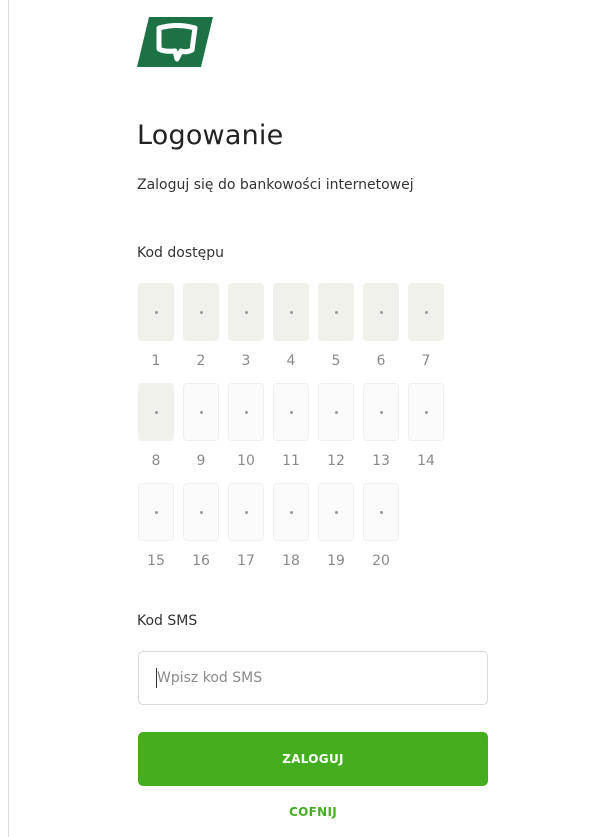  Describe the element at coordinates (246, 461) in the screenshot. I see `access-code-index: 10` at that location.